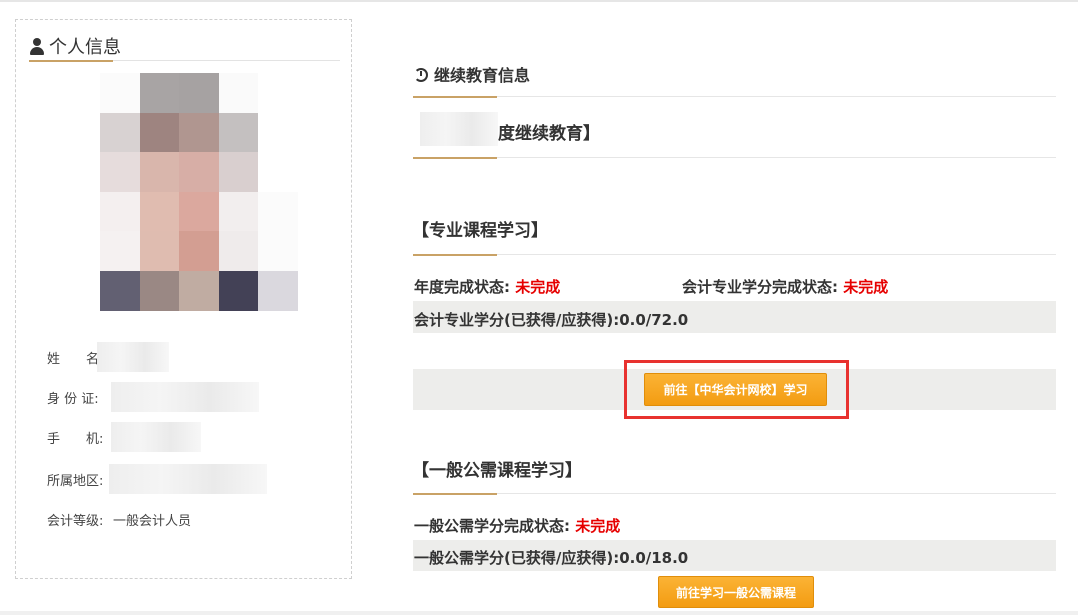  What do you see at coordinates (497, 471) in the screenshot?
I see `general-course-title: 【一般公需课程学习】` at bounding box center [497, 471].